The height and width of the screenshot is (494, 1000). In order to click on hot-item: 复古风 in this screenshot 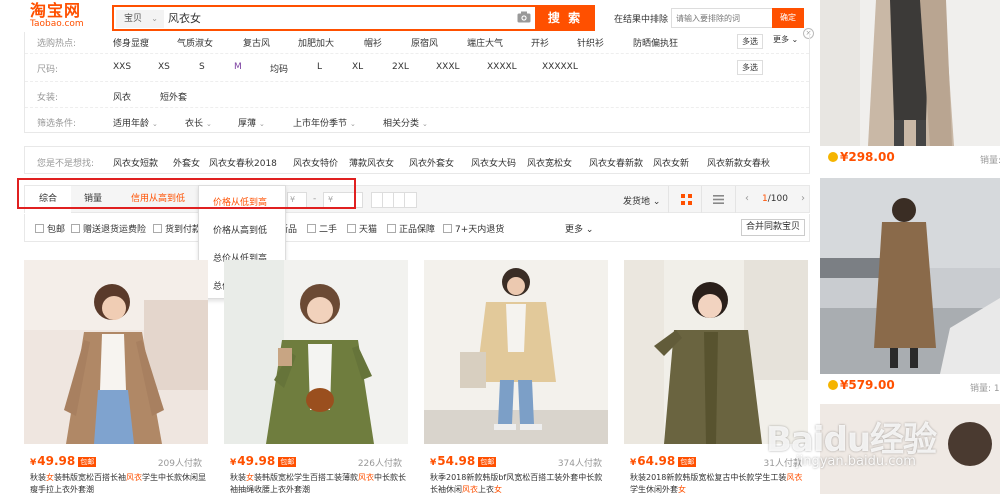, I will do `click(256, 42)`.